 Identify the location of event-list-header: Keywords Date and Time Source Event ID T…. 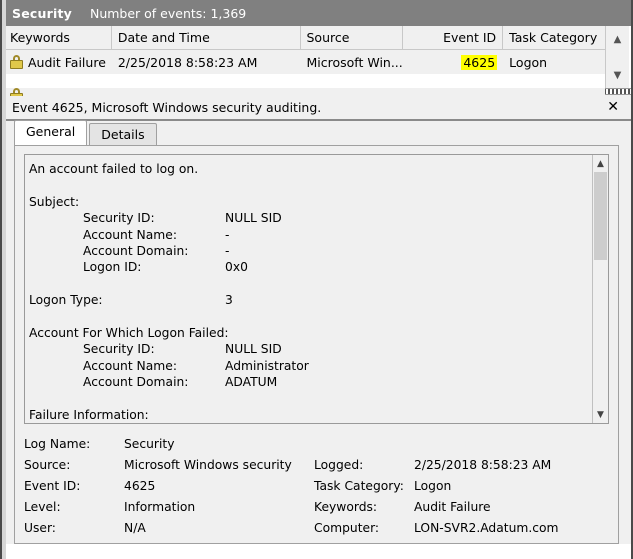
(304, 38).